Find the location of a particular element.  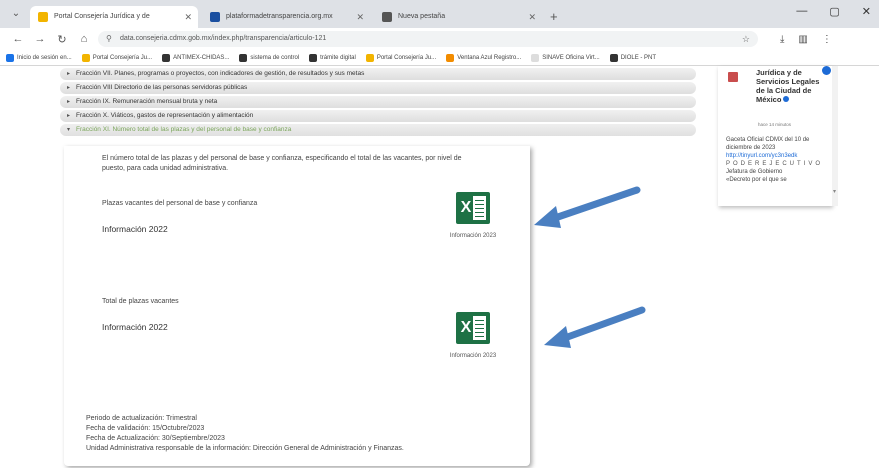

tab-title: Portal Consejería Jurídica y de is located at coordinates (102, 16).